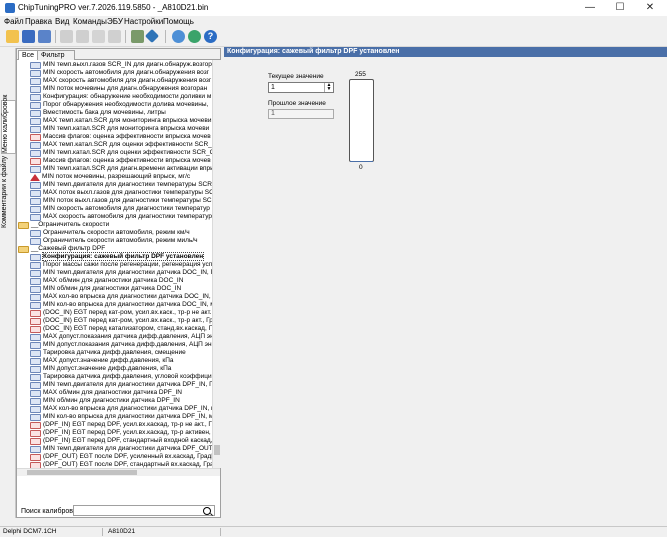 The height and width of the screenshot is (537, 667). I want to click on tab-filter: Фильтр, so click(56, 55).